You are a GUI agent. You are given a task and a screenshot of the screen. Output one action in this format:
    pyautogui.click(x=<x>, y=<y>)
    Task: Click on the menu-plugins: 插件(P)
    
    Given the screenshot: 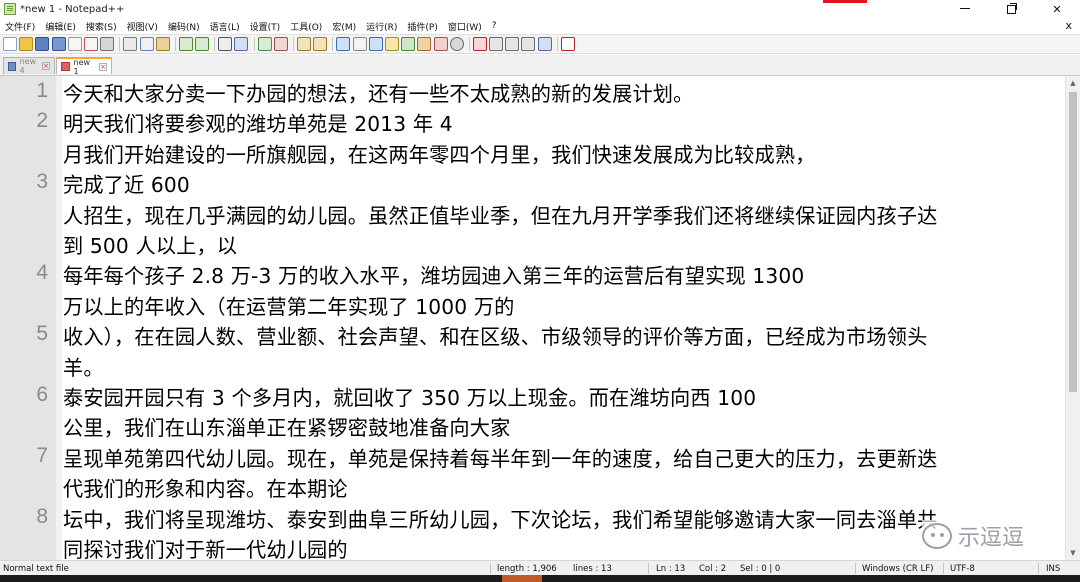 What is the action you would take?
    pyautogui.click(x=422, y=26)
    